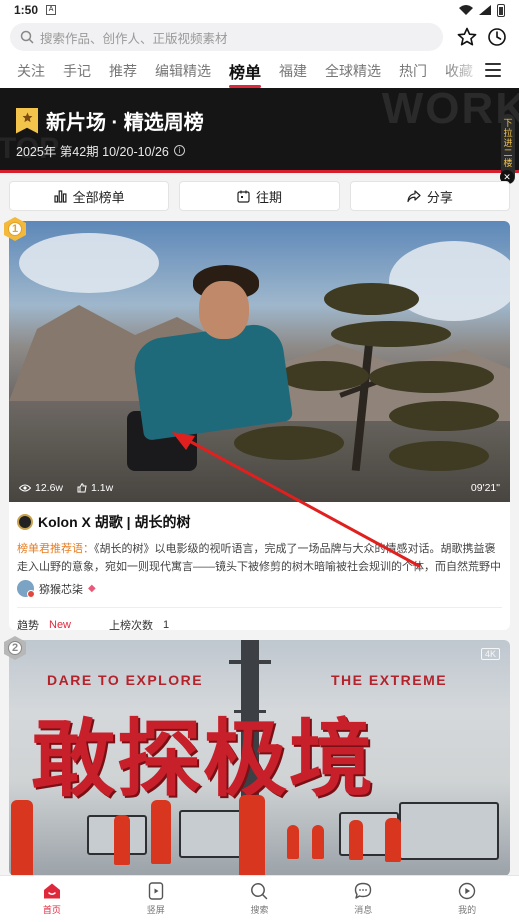 The image size is (519, 922). Describe the element at coordinates (60, 196) in the screenshot. I see `bar-chart-icon` at that location.